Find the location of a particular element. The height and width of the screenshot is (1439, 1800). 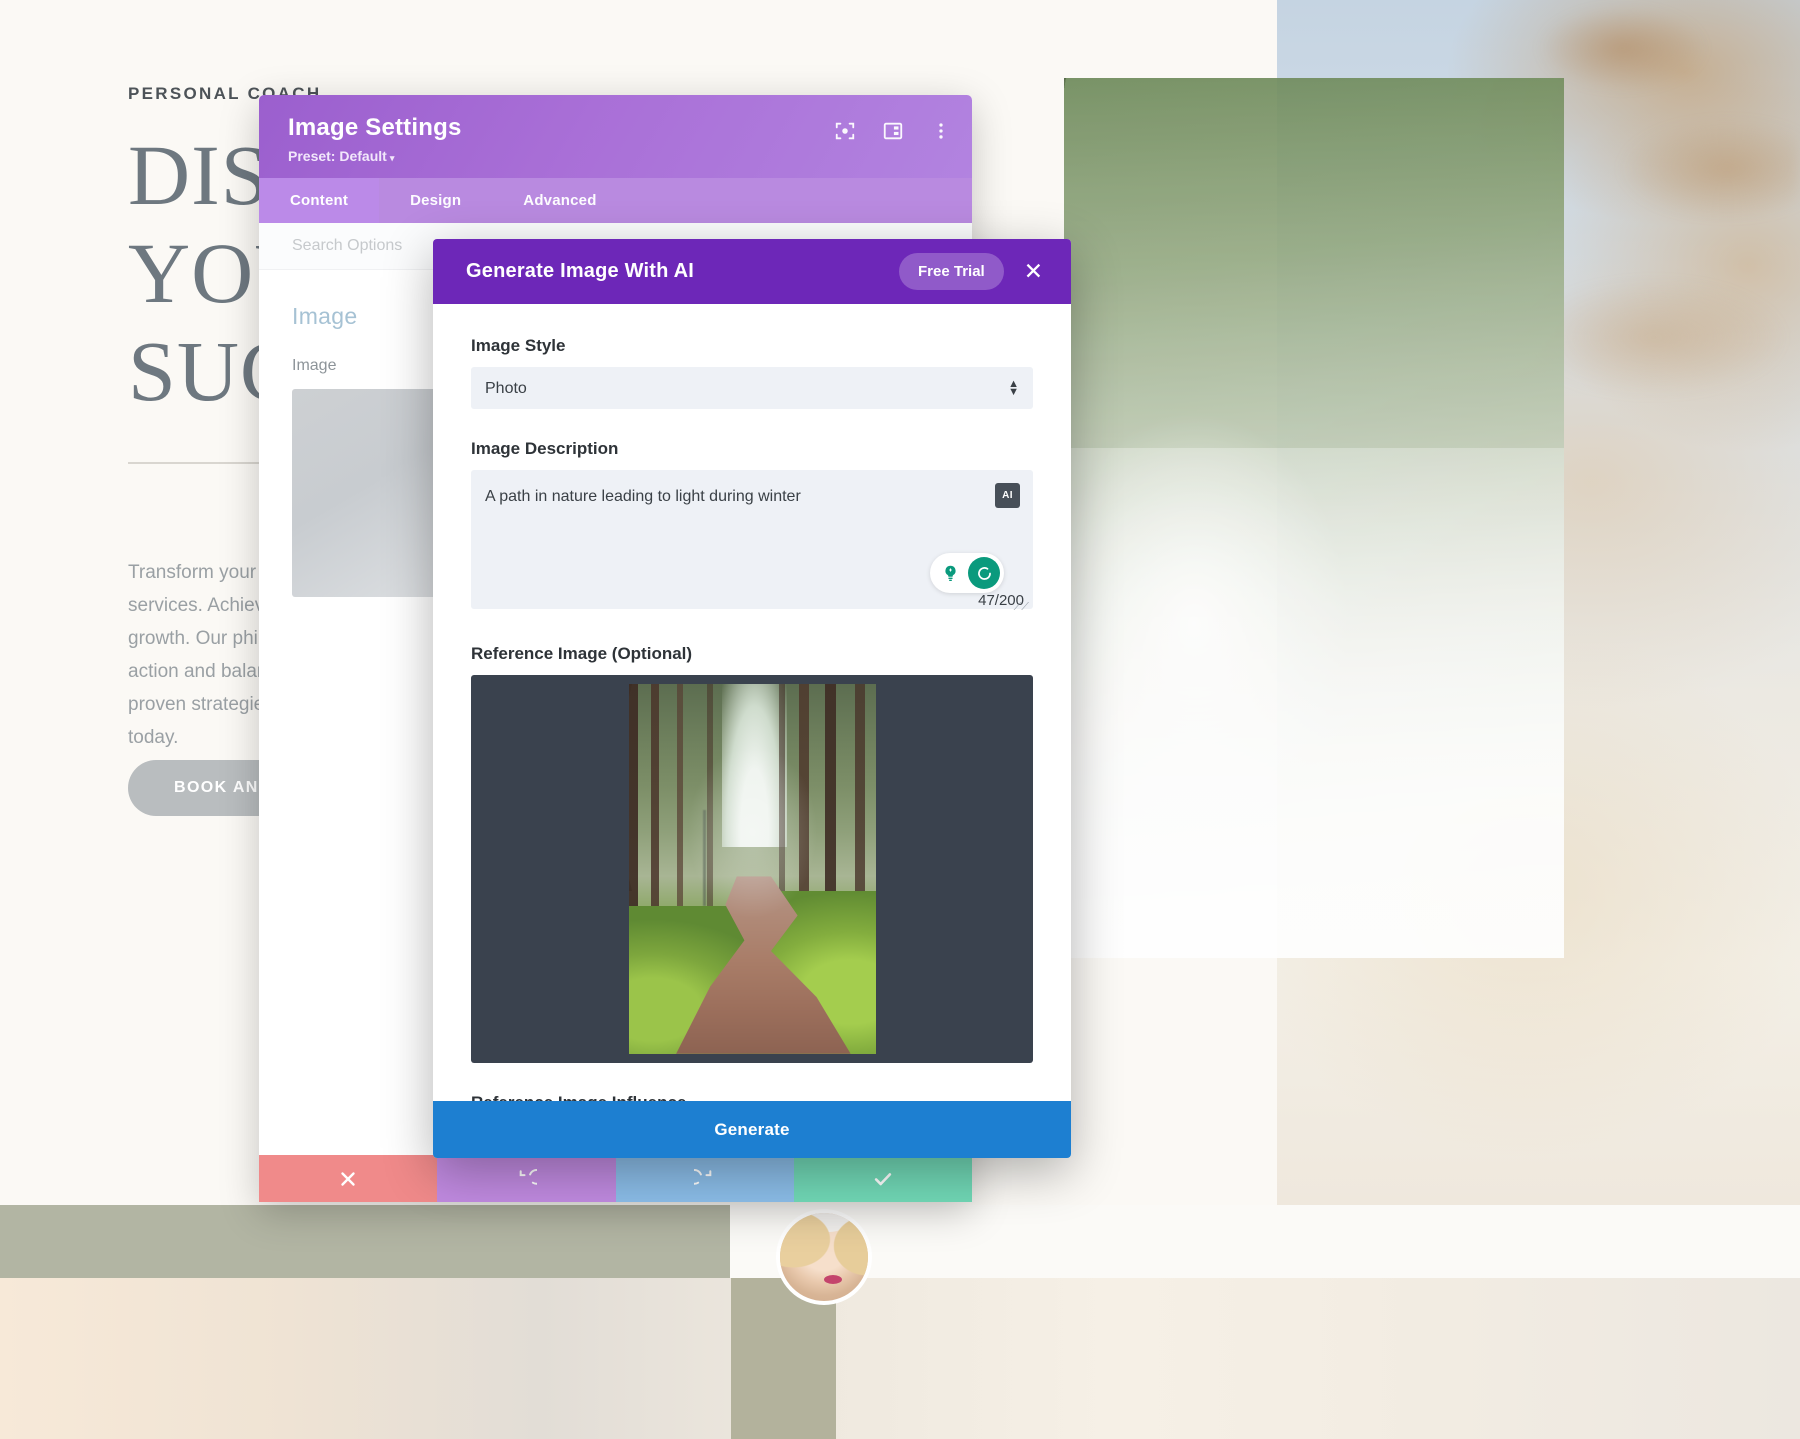

close-icon is located at coordinates (348, 1178).